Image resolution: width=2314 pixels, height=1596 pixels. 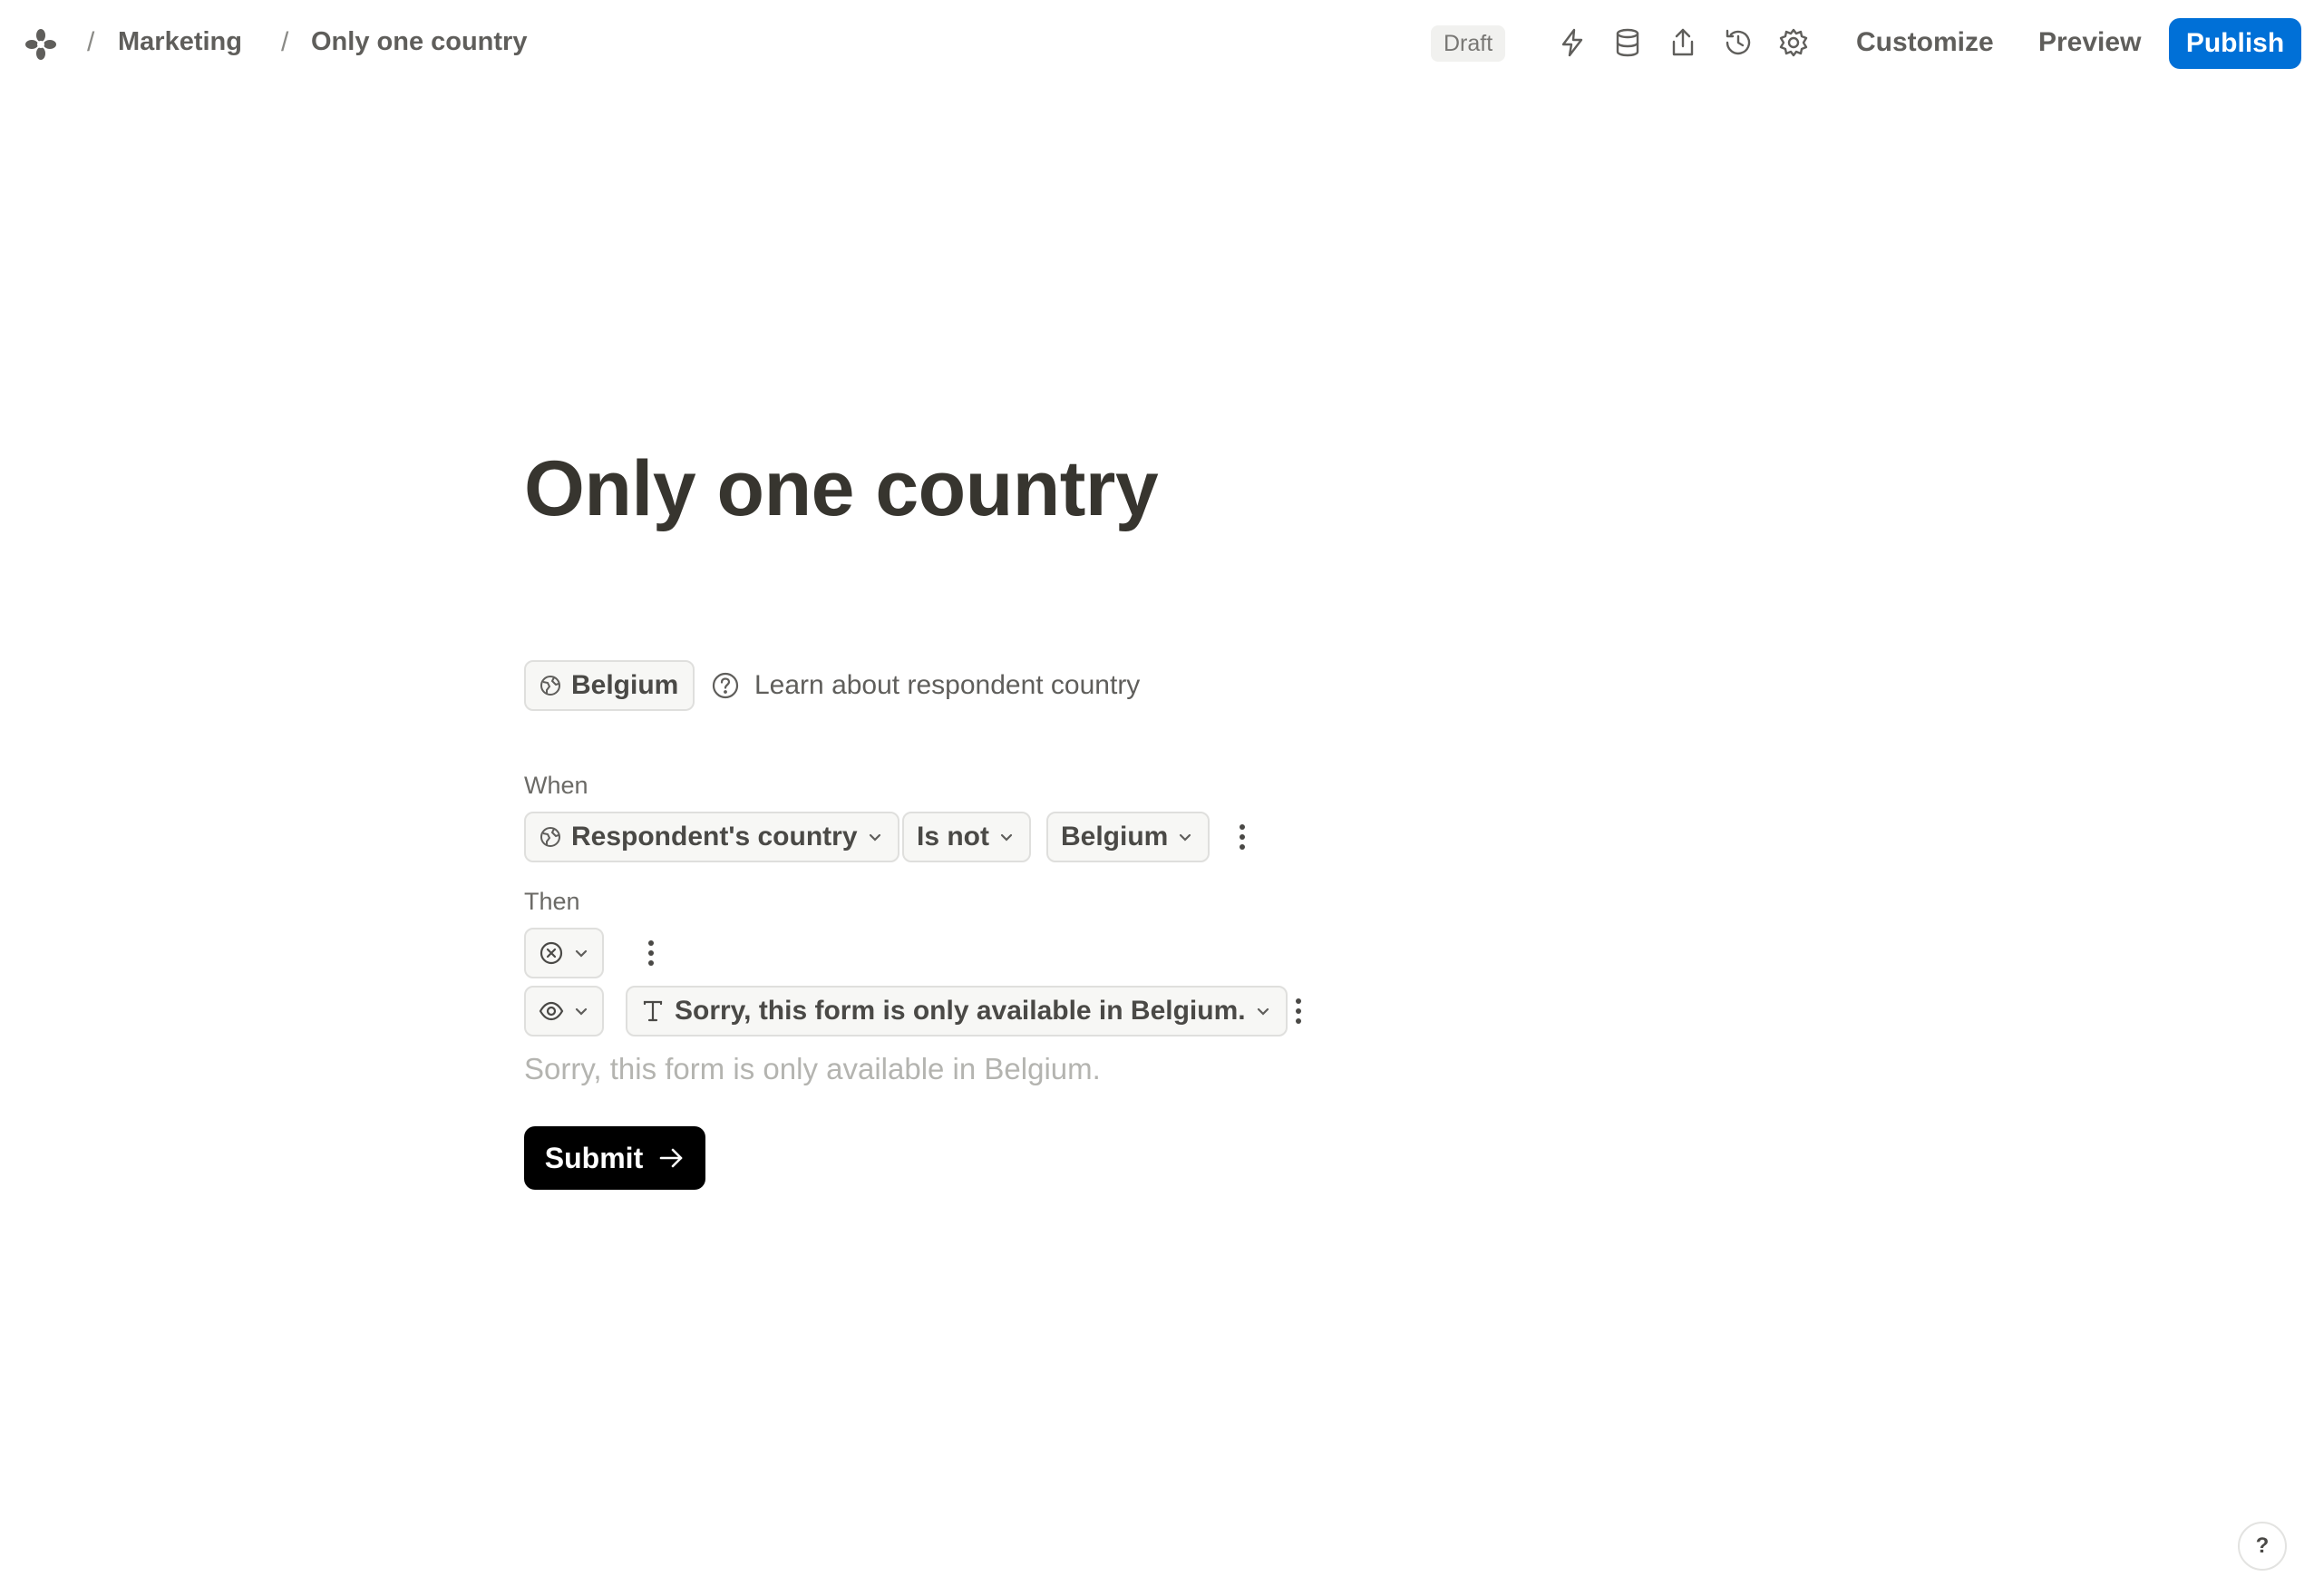 What do you see at coordinates (653, 1011) in the screenshot?
I see `text-icon` at bounding box center [653, 1011].